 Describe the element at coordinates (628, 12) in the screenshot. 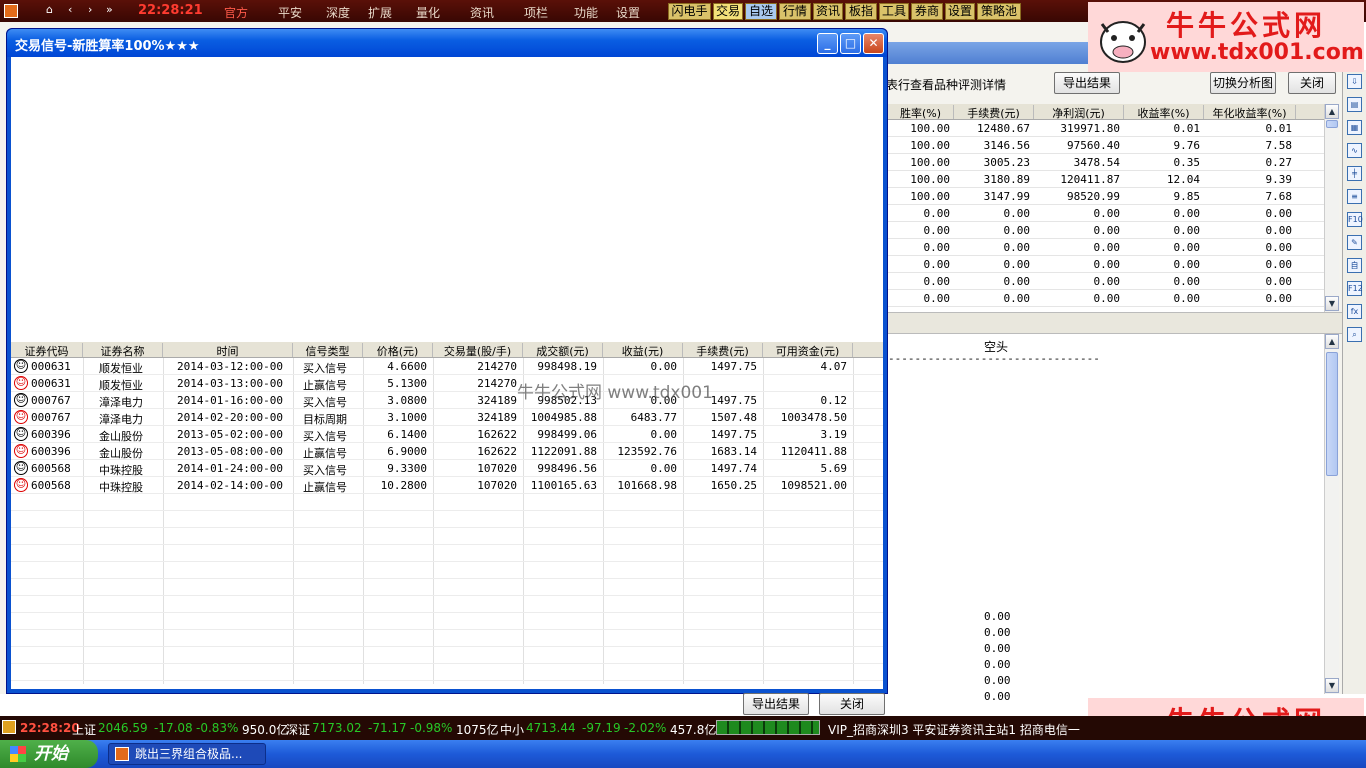

I see `menu-settings: 设置` at that location.